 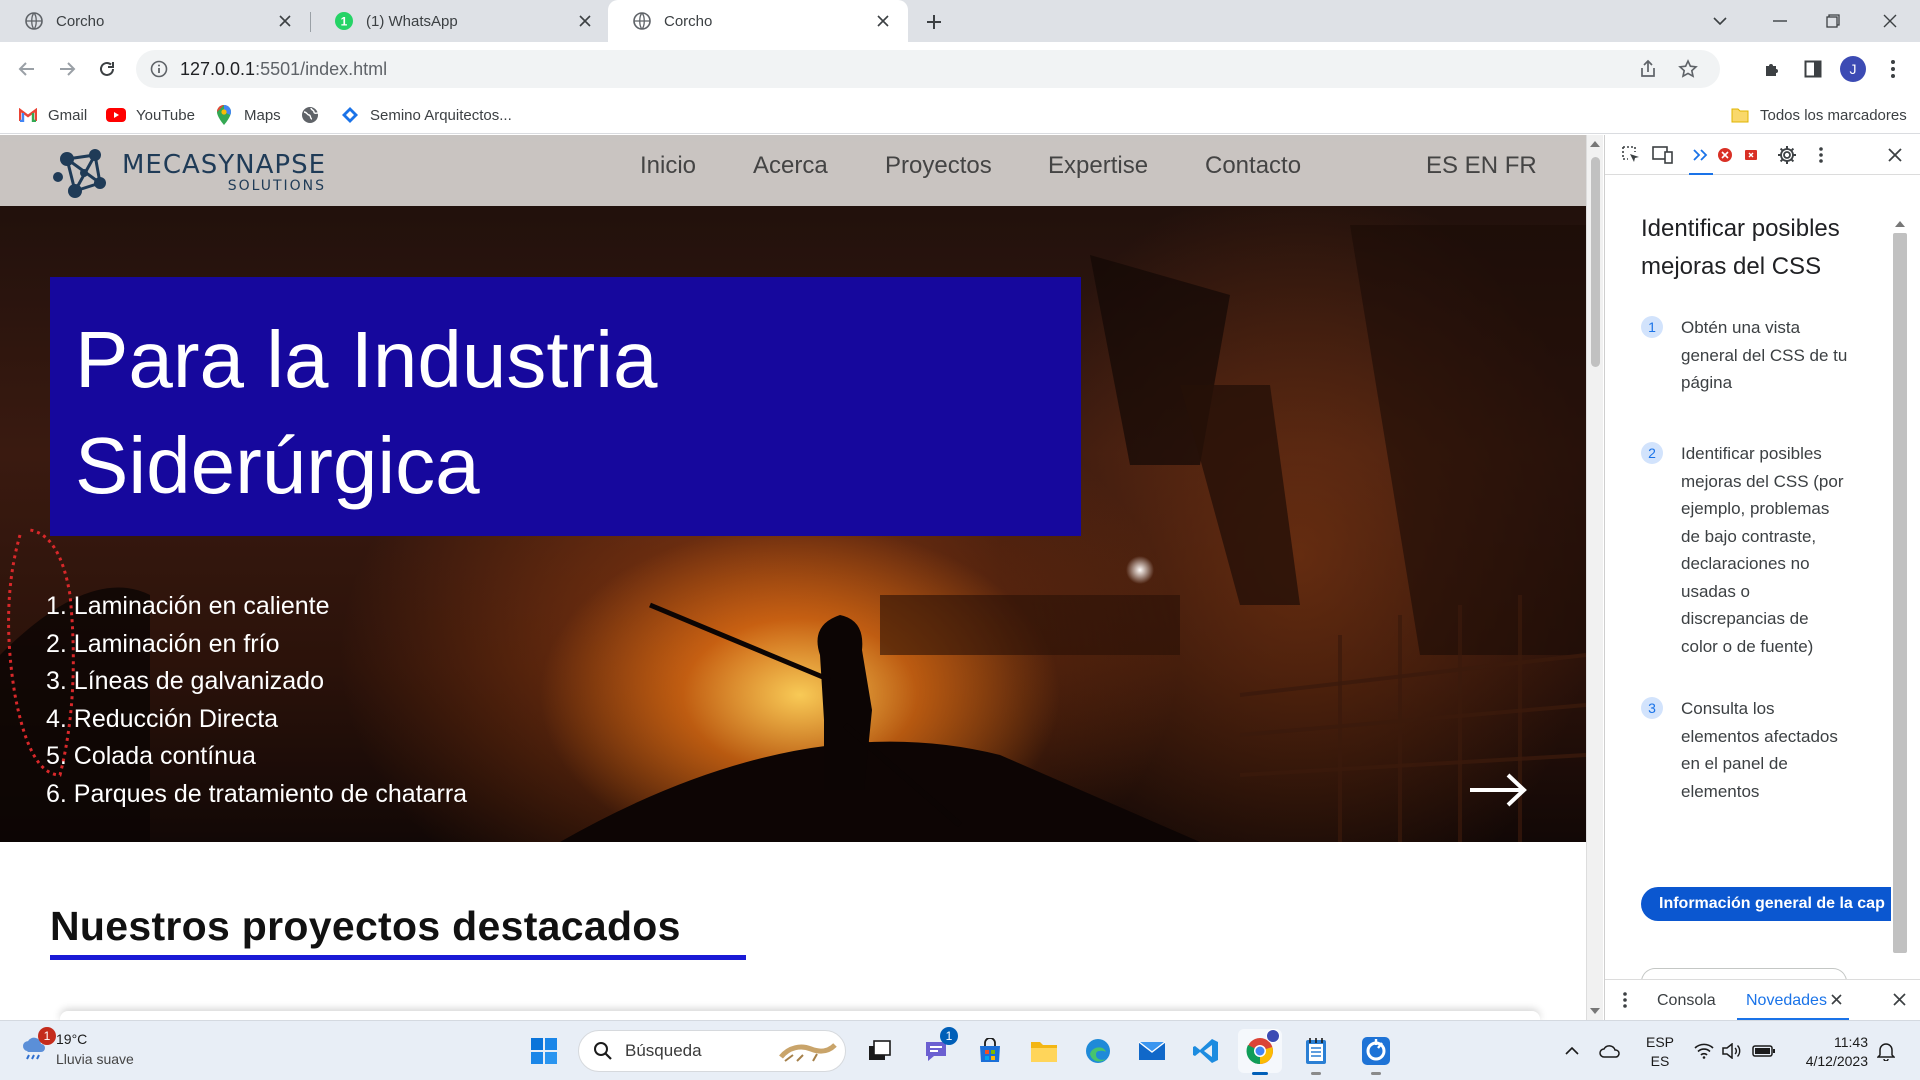 What do you see at coordinates (1704, 1051) in the screenshot?
I see `wifi-status` at bounding box center [1704, 1051].